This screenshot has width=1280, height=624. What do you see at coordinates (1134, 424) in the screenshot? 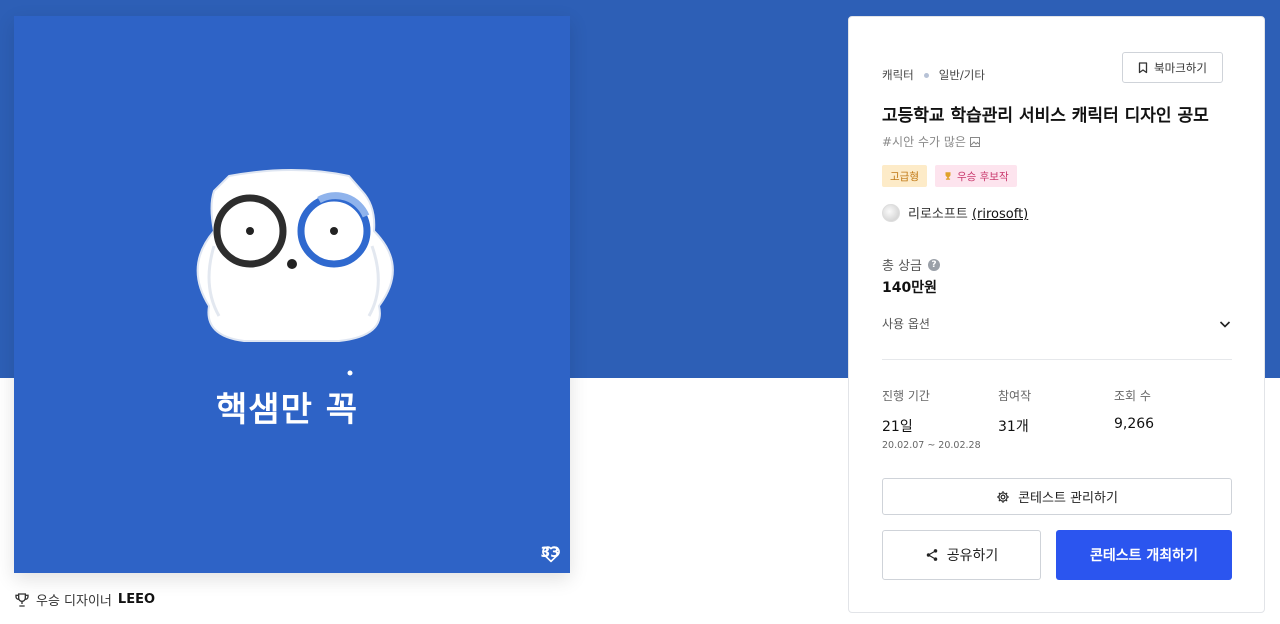
I see `views-value: 9,266` at bounding box center [1134, 424].